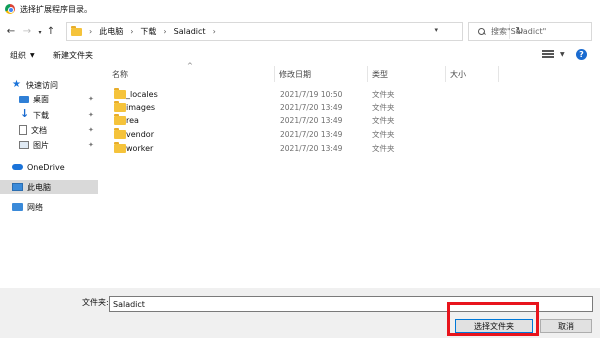 The width and height of the screenshot is (600, 338). What do you see at coordinates (142, 94) in the screenshot?
I see `file-name: _locales` at bounding box center [142, 94].